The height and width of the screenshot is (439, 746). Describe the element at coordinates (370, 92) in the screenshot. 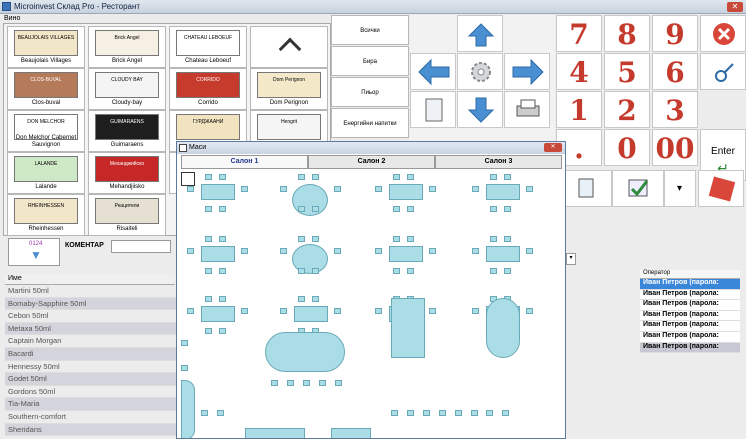

I see `category-button: Пиьор` at that location.